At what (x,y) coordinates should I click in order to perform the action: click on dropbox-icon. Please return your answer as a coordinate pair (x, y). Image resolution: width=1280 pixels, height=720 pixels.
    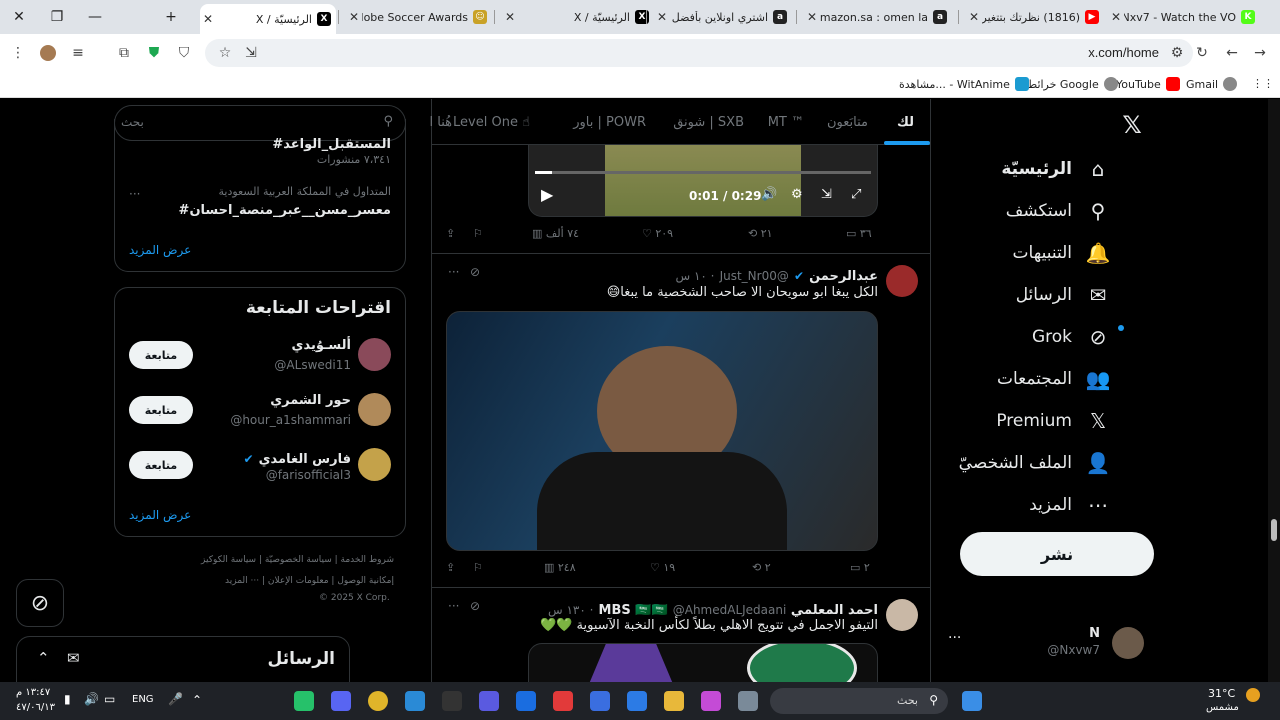
    Looking at the image, I should click on (526, 701).